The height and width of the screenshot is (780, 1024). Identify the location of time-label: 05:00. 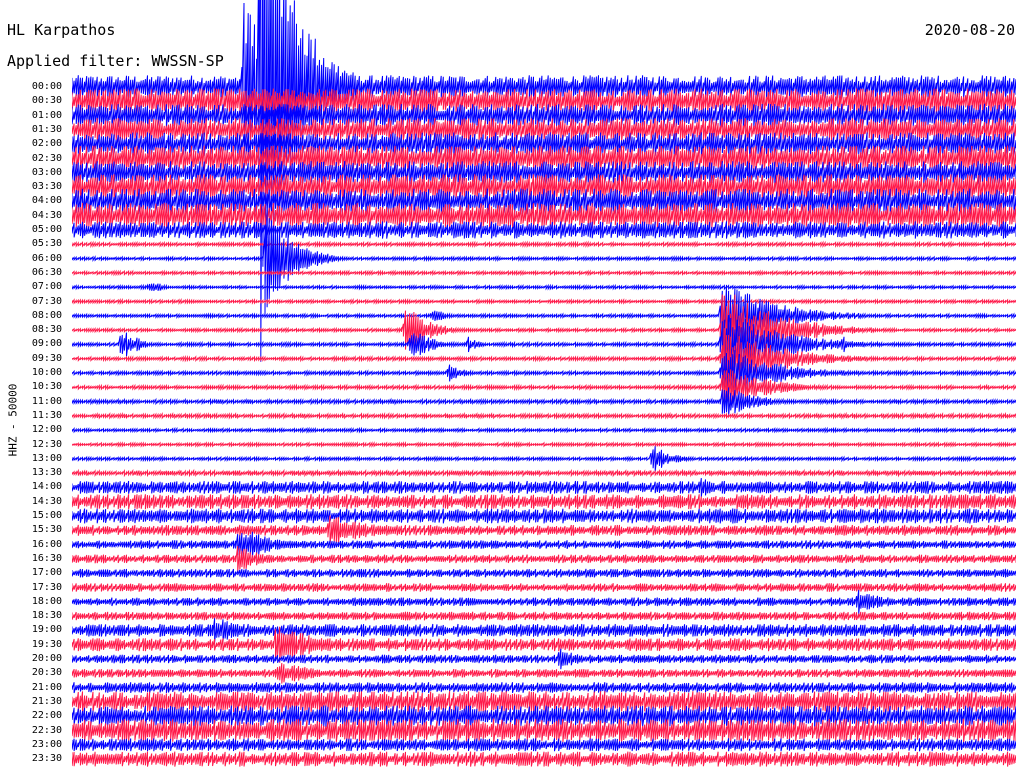
(46, 229).